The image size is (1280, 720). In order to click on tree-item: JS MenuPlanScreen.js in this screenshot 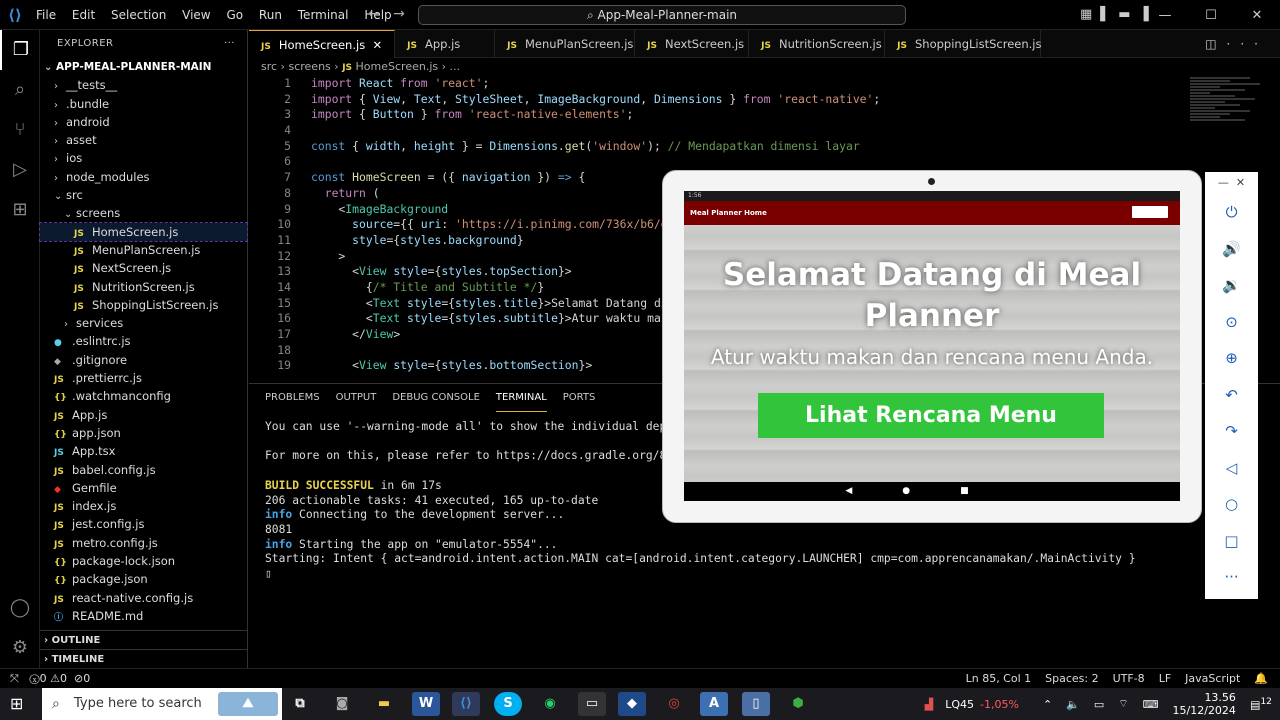, I will do `click(143, 250)`.